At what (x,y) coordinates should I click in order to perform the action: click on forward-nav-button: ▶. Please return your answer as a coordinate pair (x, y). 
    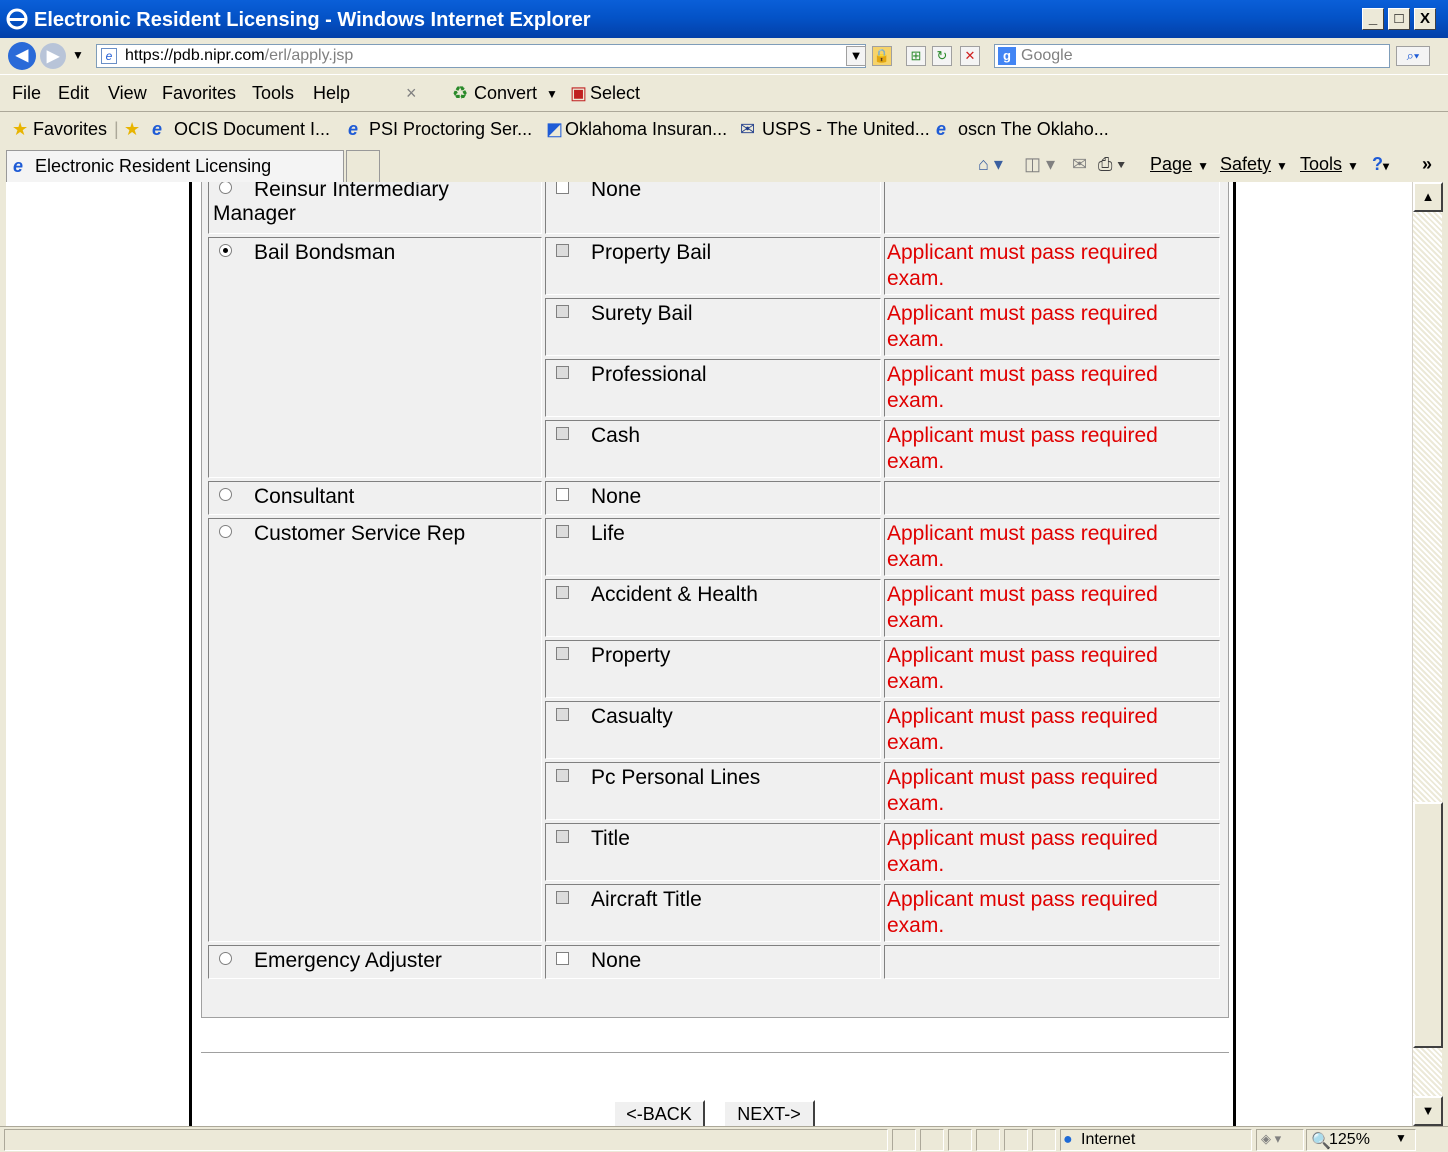
    Looking at the image, I should click on (53, 56).